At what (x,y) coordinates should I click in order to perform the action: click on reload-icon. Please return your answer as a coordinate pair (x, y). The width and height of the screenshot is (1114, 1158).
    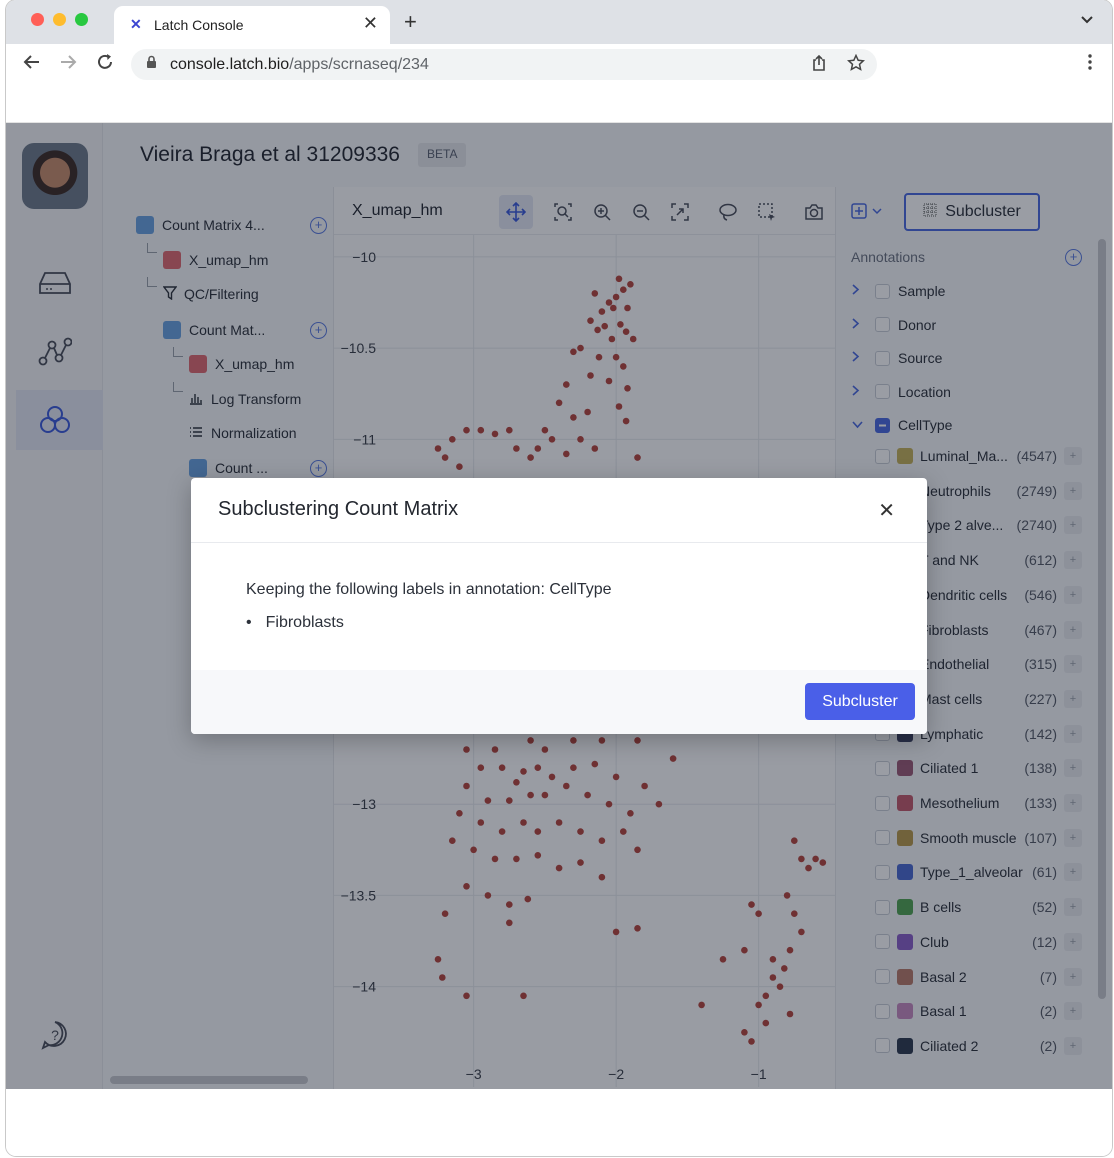
    Looking at the image, I should click on (105, 65).